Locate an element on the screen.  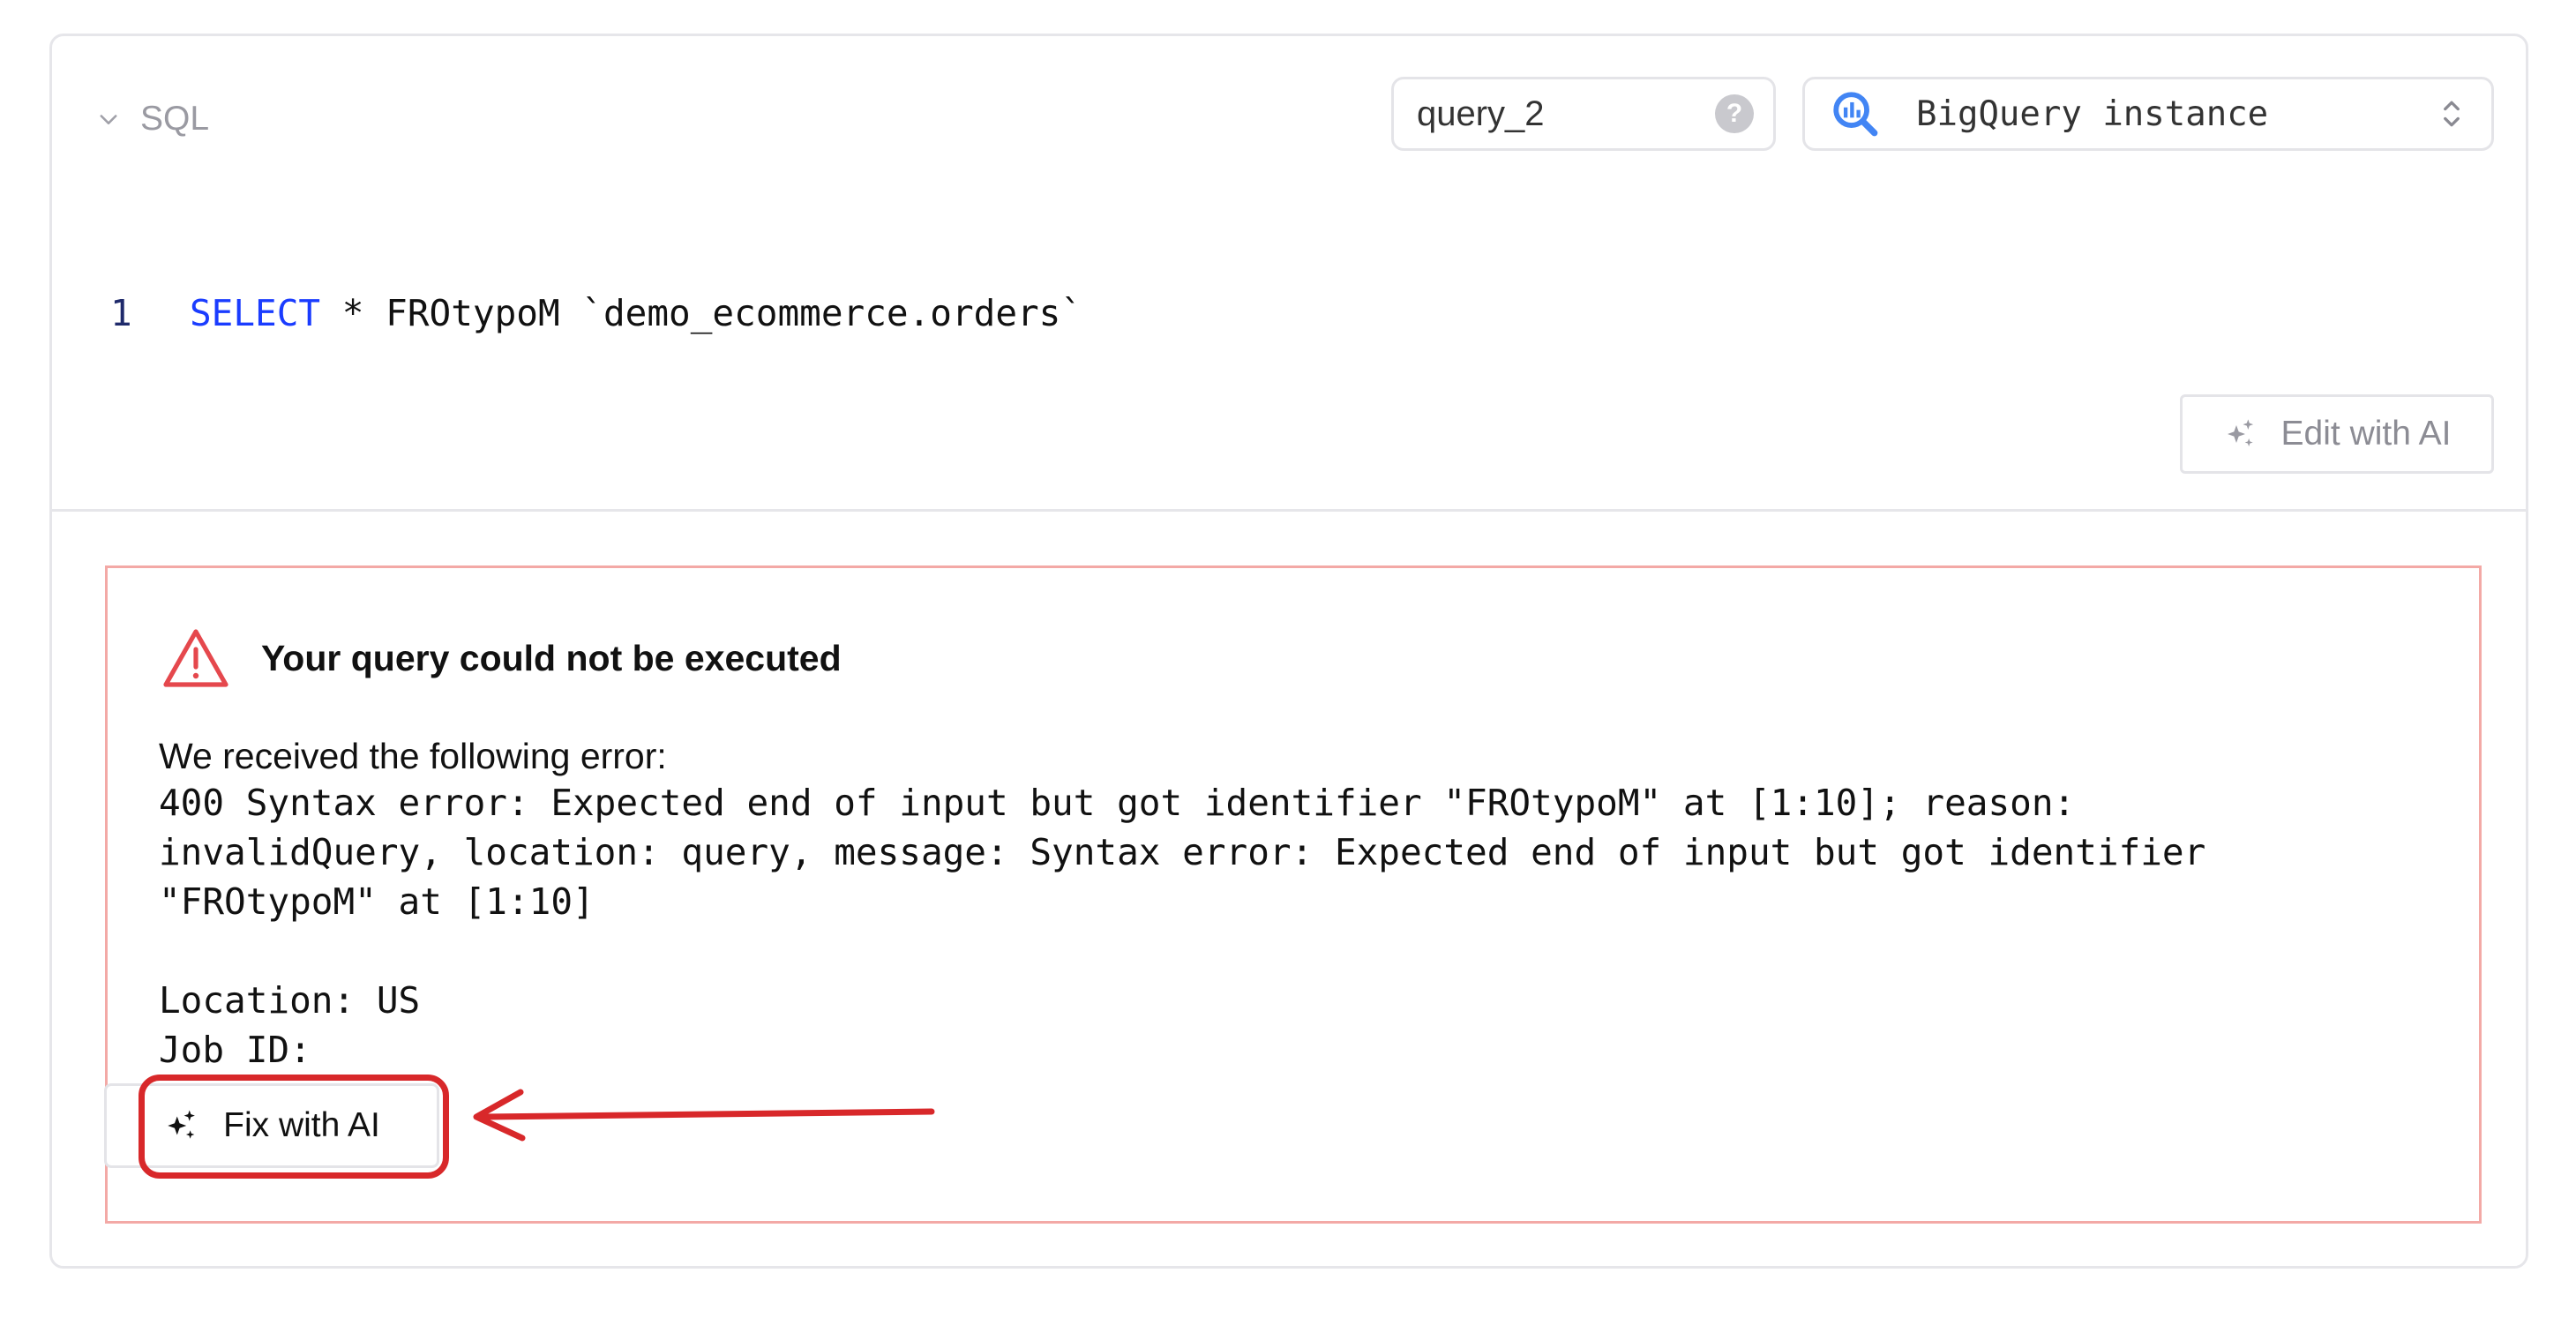
error-line: "FROtypoM" at [1:10] is located at coordinates (377, 901).